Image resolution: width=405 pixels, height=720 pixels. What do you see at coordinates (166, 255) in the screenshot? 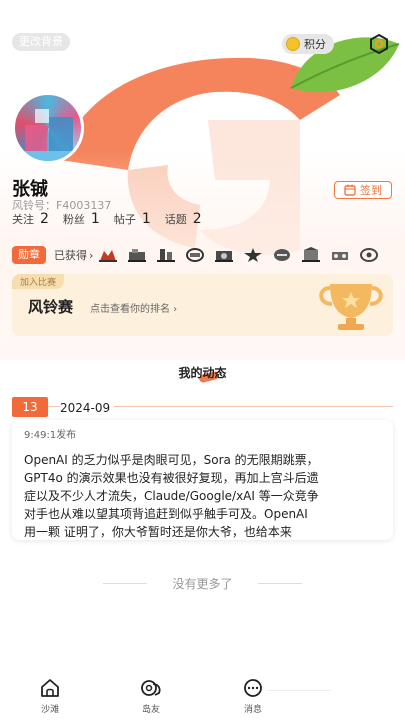
I see `medal-3-icon` at bounding box center [166, 255].